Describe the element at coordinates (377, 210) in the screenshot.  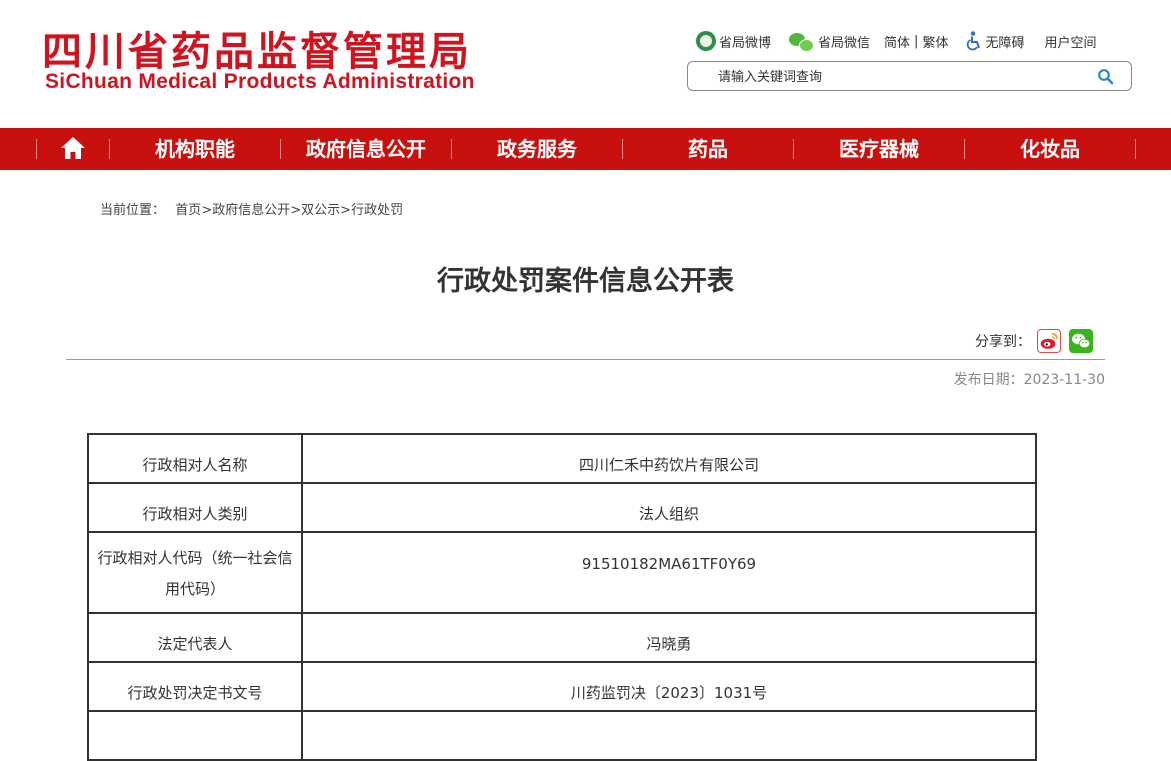
I see `breadcrumb-admin-penalty: 行政处罚` at that location.